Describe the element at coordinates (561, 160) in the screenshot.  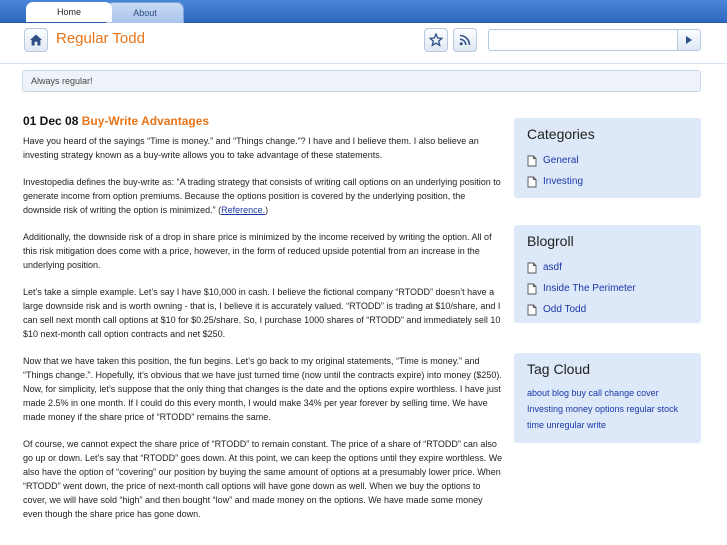
I see `category-label: General` at that location.